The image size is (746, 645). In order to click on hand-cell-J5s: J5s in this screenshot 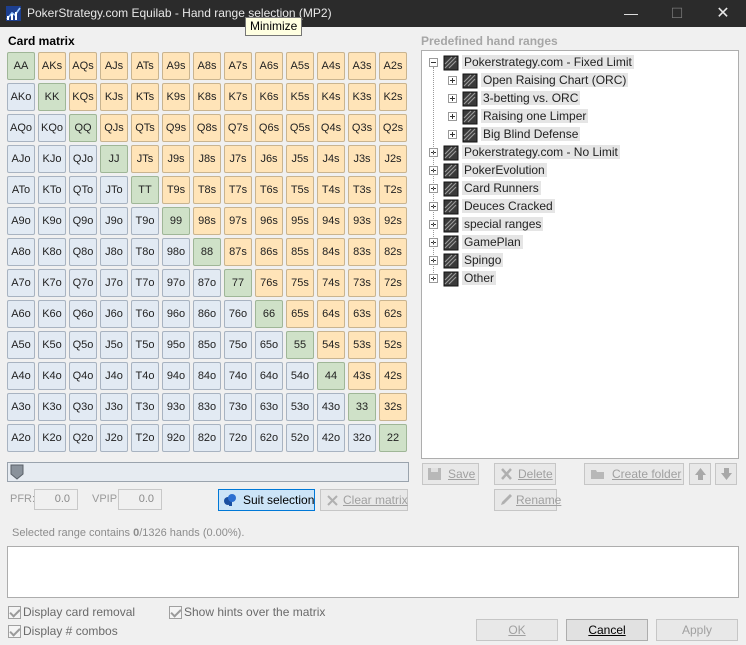, I will do `click(300, 159)`.